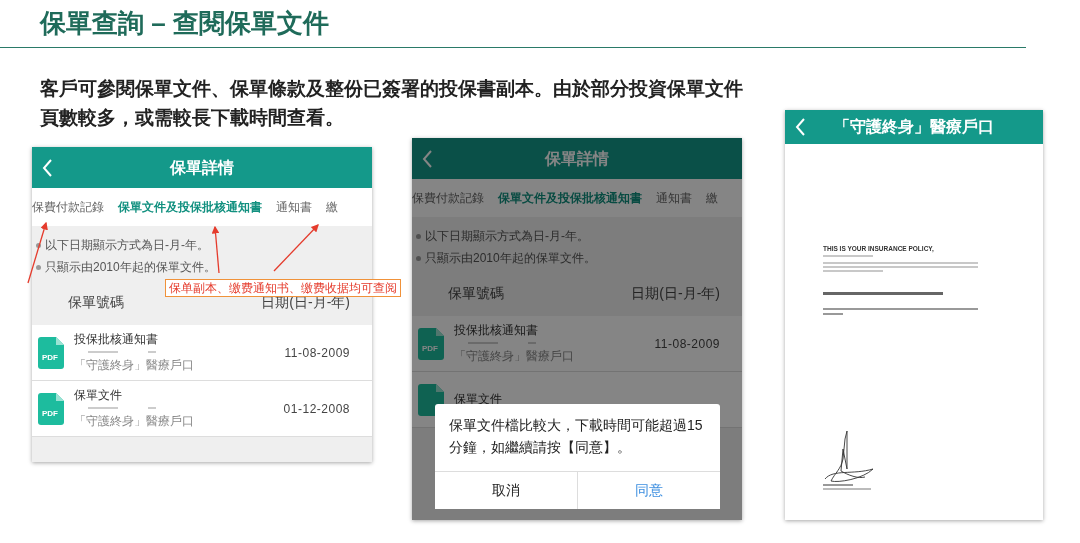 Image resolution: width=1080 pixels, height=543 pixels. Describe the element at coordinates (648, 489) in the screenshot. I see `confirm-button: 同意` at that location.